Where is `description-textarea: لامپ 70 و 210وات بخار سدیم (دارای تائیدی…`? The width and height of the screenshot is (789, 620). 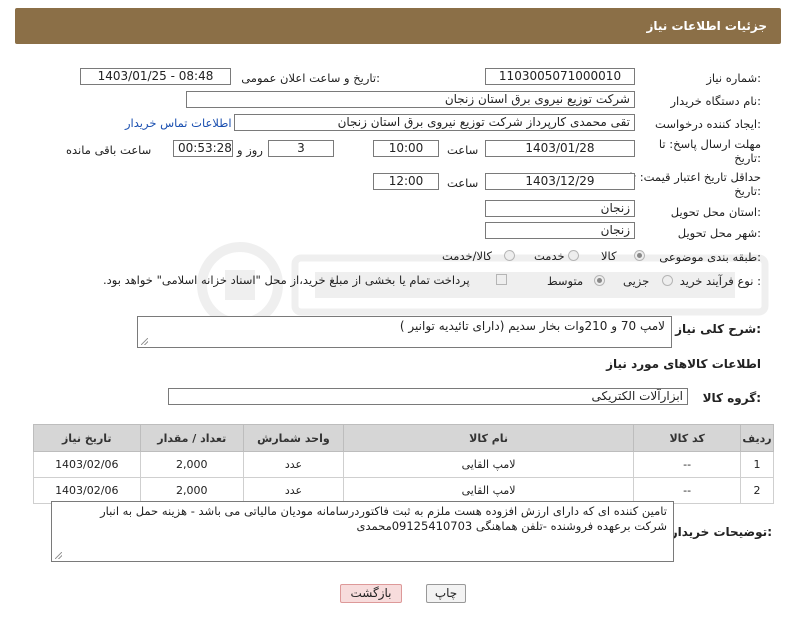
description-textarea: لامپ 70 و 210وات بخار سدیم (دارای تائیدی… is located at coordinates (404, 332).